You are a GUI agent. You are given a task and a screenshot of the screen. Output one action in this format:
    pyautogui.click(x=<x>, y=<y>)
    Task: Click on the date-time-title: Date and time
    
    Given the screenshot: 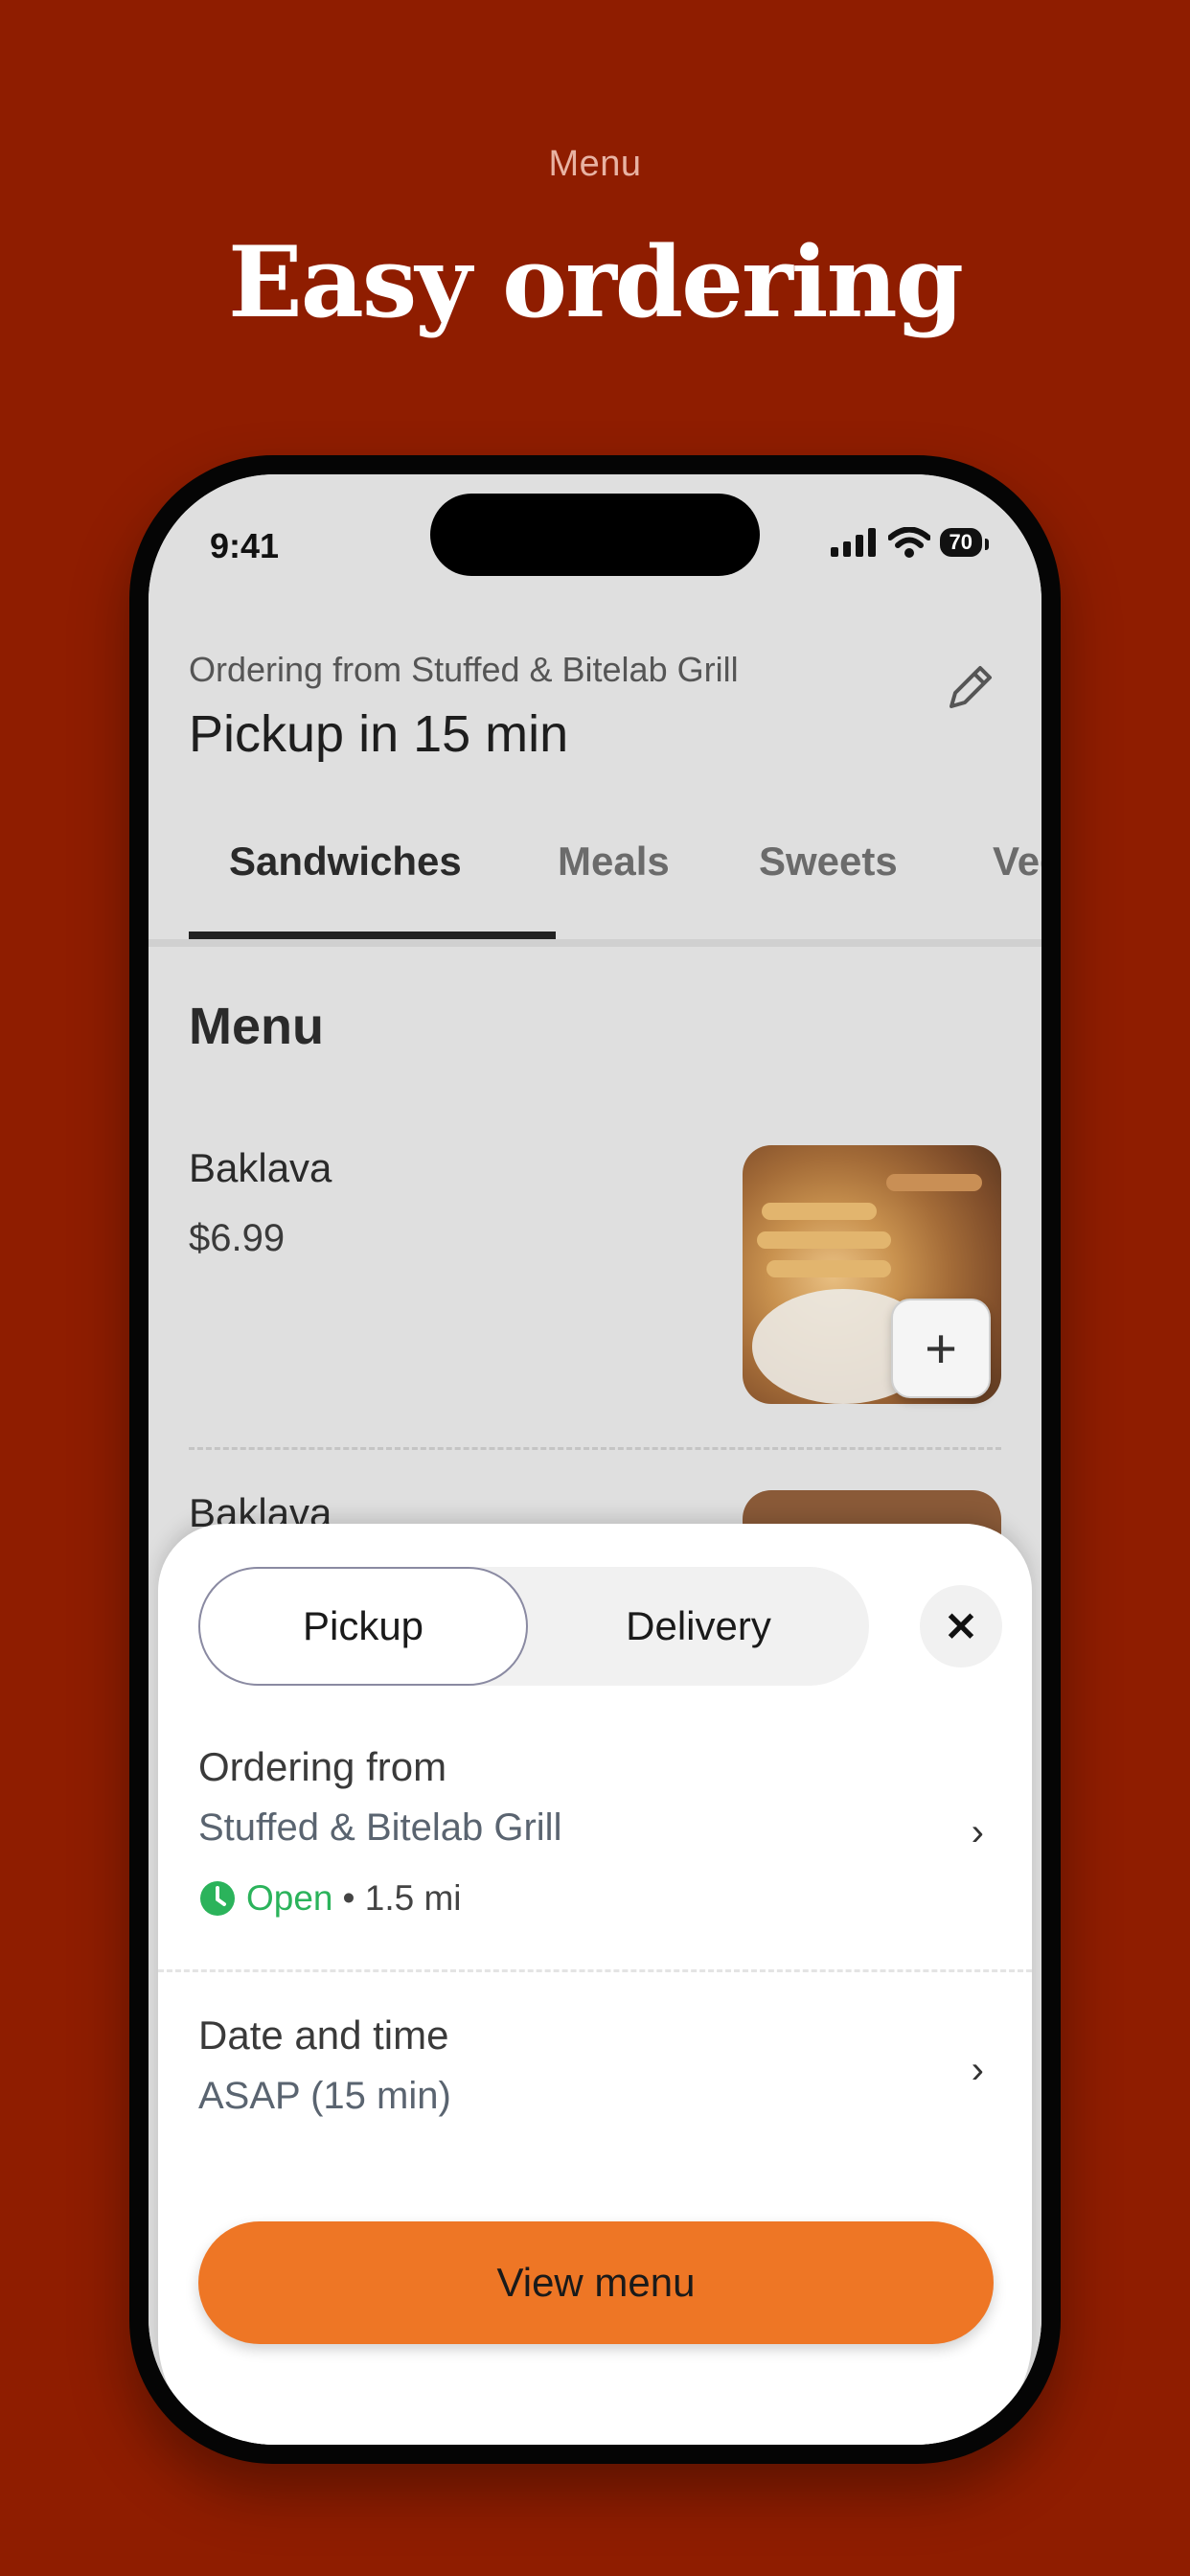 What is the action you would take?
    pyautogui.click(x=324, y=2035)
    